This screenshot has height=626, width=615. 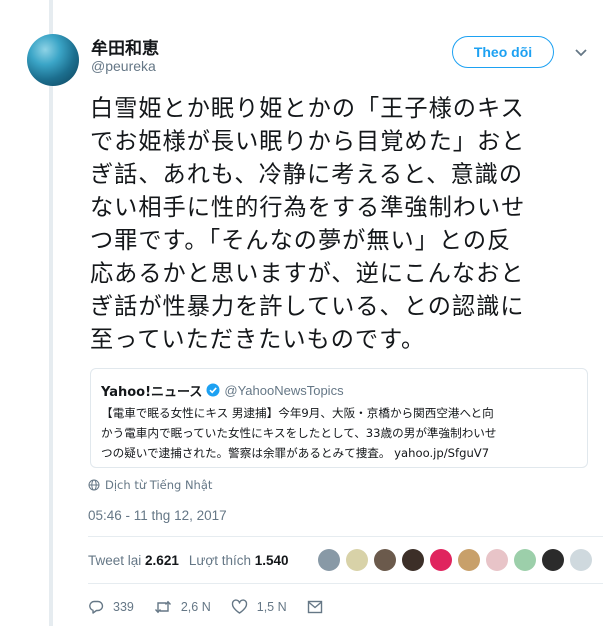 What do you see at coordinates (111, 607) in the screenshot?
I see `reply-button: 339` at bounding box center [111, 607].